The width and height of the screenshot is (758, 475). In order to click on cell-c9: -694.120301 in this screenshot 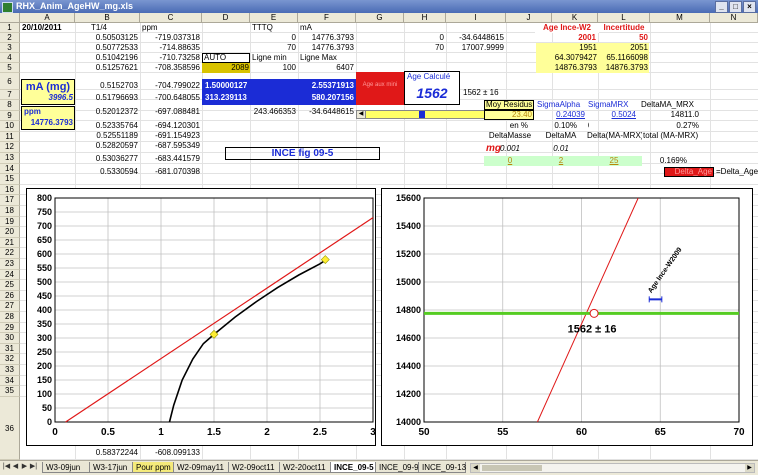, I will do `click(170, 126)`.